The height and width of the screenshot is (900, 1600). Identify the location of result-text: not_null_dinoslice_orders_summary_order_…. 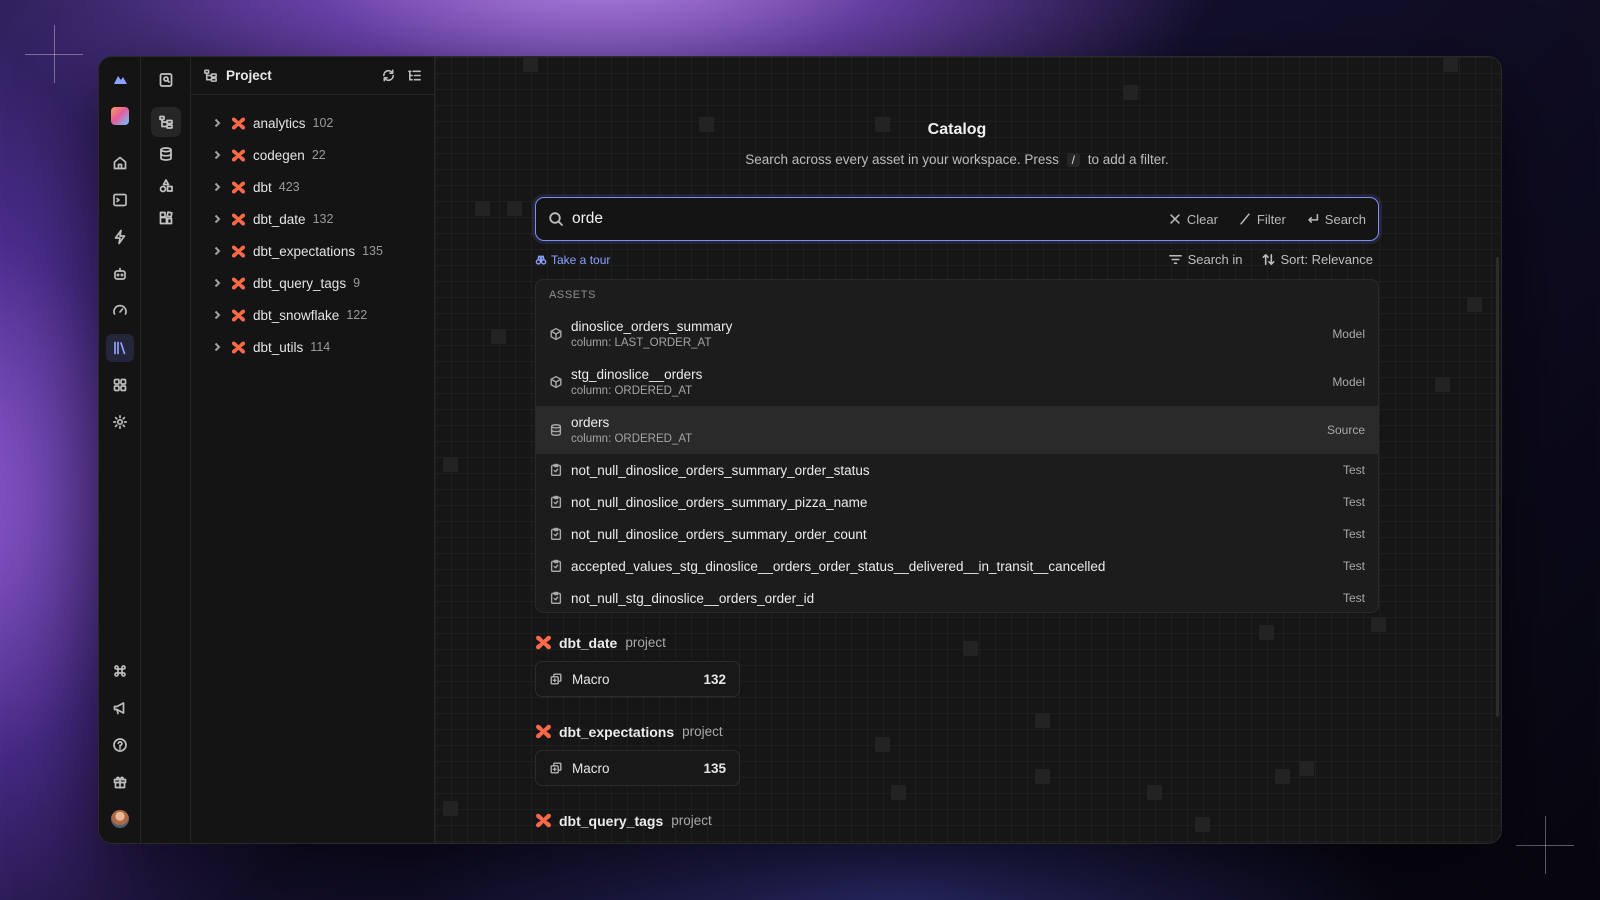
(957, 534).